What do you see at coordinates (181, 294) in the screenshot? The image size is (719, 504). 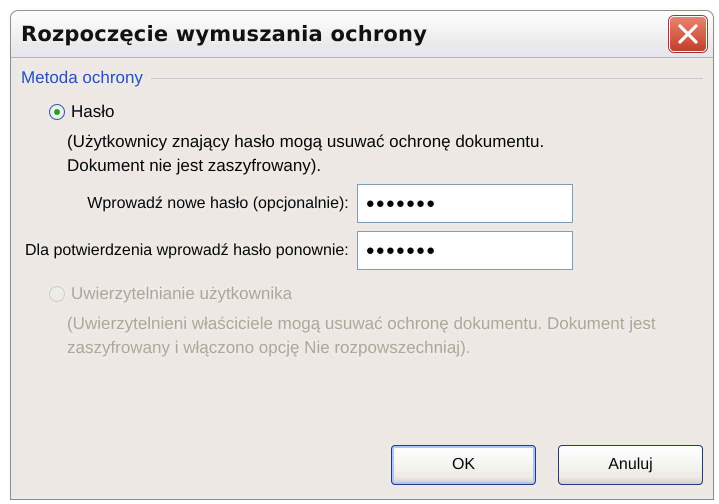 I see `radio-label: Uwierzytelnianie użytkownika` at bounding box center [181, 294].